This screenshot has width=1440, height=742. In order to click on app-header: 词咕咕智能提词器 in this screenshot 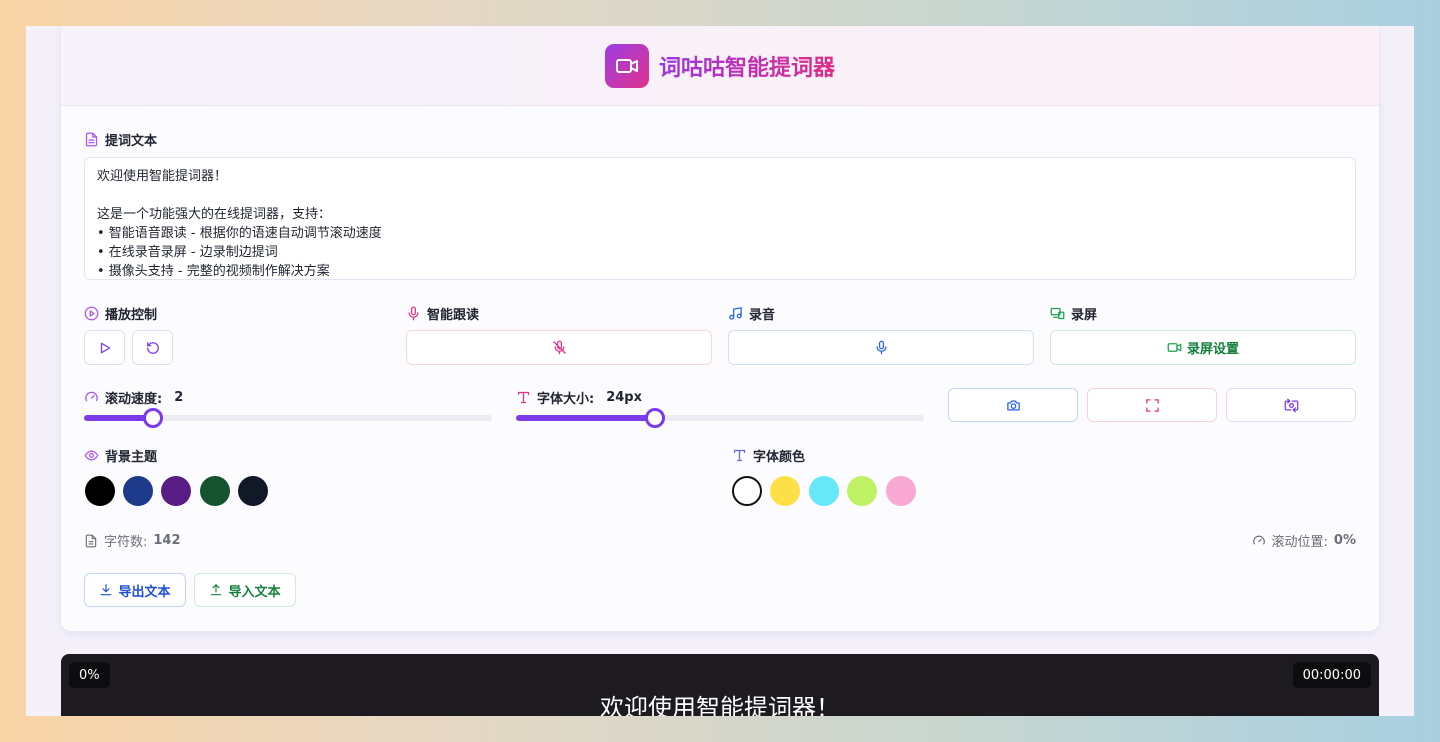, I will do `click(720, 66)`.